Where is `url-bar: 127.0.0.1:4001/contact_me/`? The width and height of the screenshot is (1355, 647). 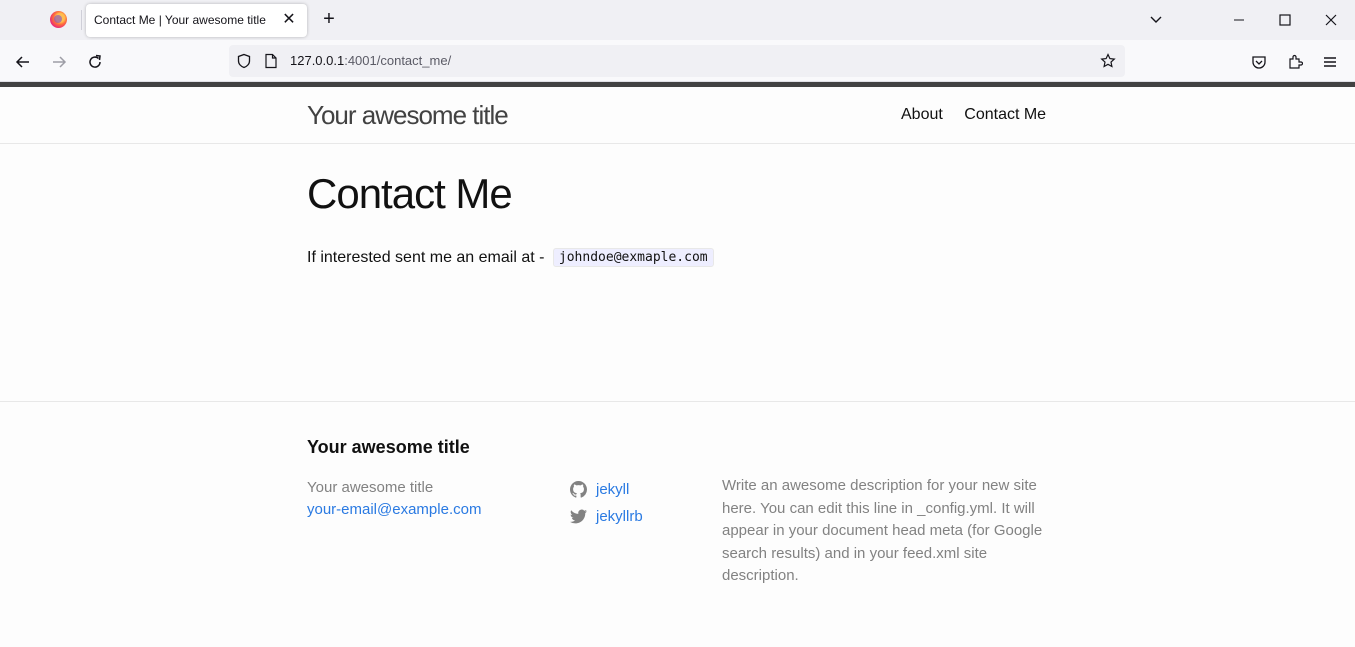
url-bar: 127.0.0.1:4001/contact_me/ is located at coordinates (677, 61).